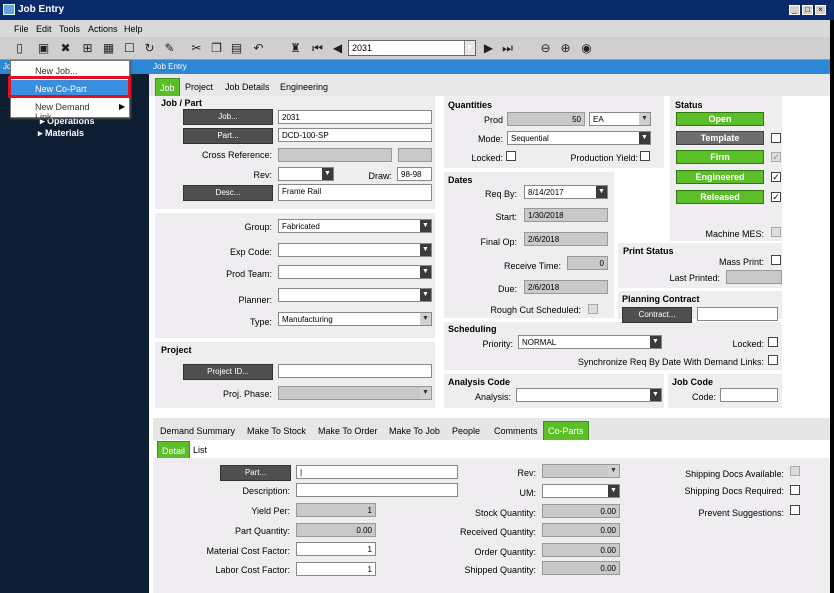 Image resolution: width=834 pixels, height=593 pixels. I want to click on open-book-icon: ⊞, so click(87, 48).